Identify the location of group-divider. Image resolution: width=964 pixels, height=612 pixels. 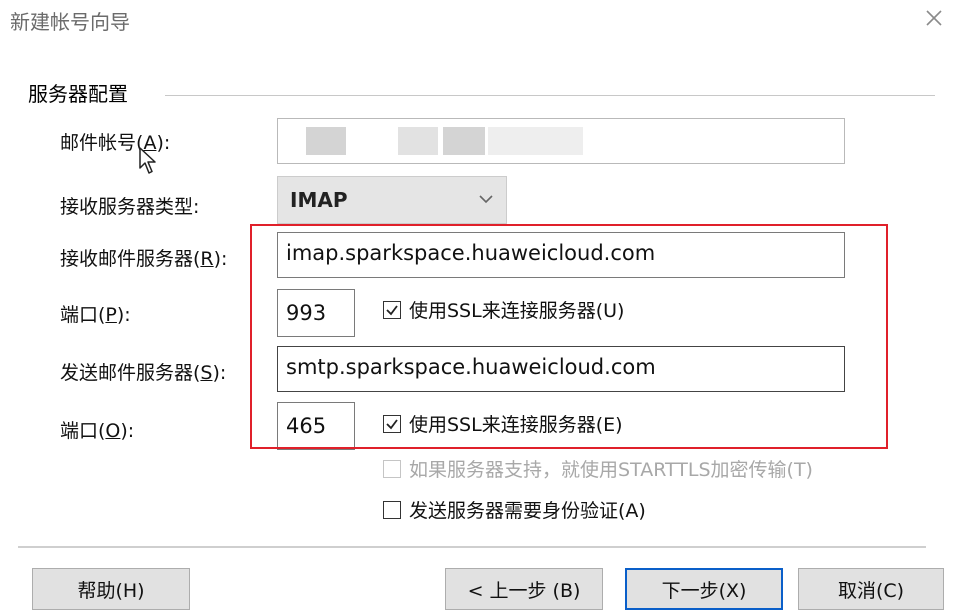
(550, 95).